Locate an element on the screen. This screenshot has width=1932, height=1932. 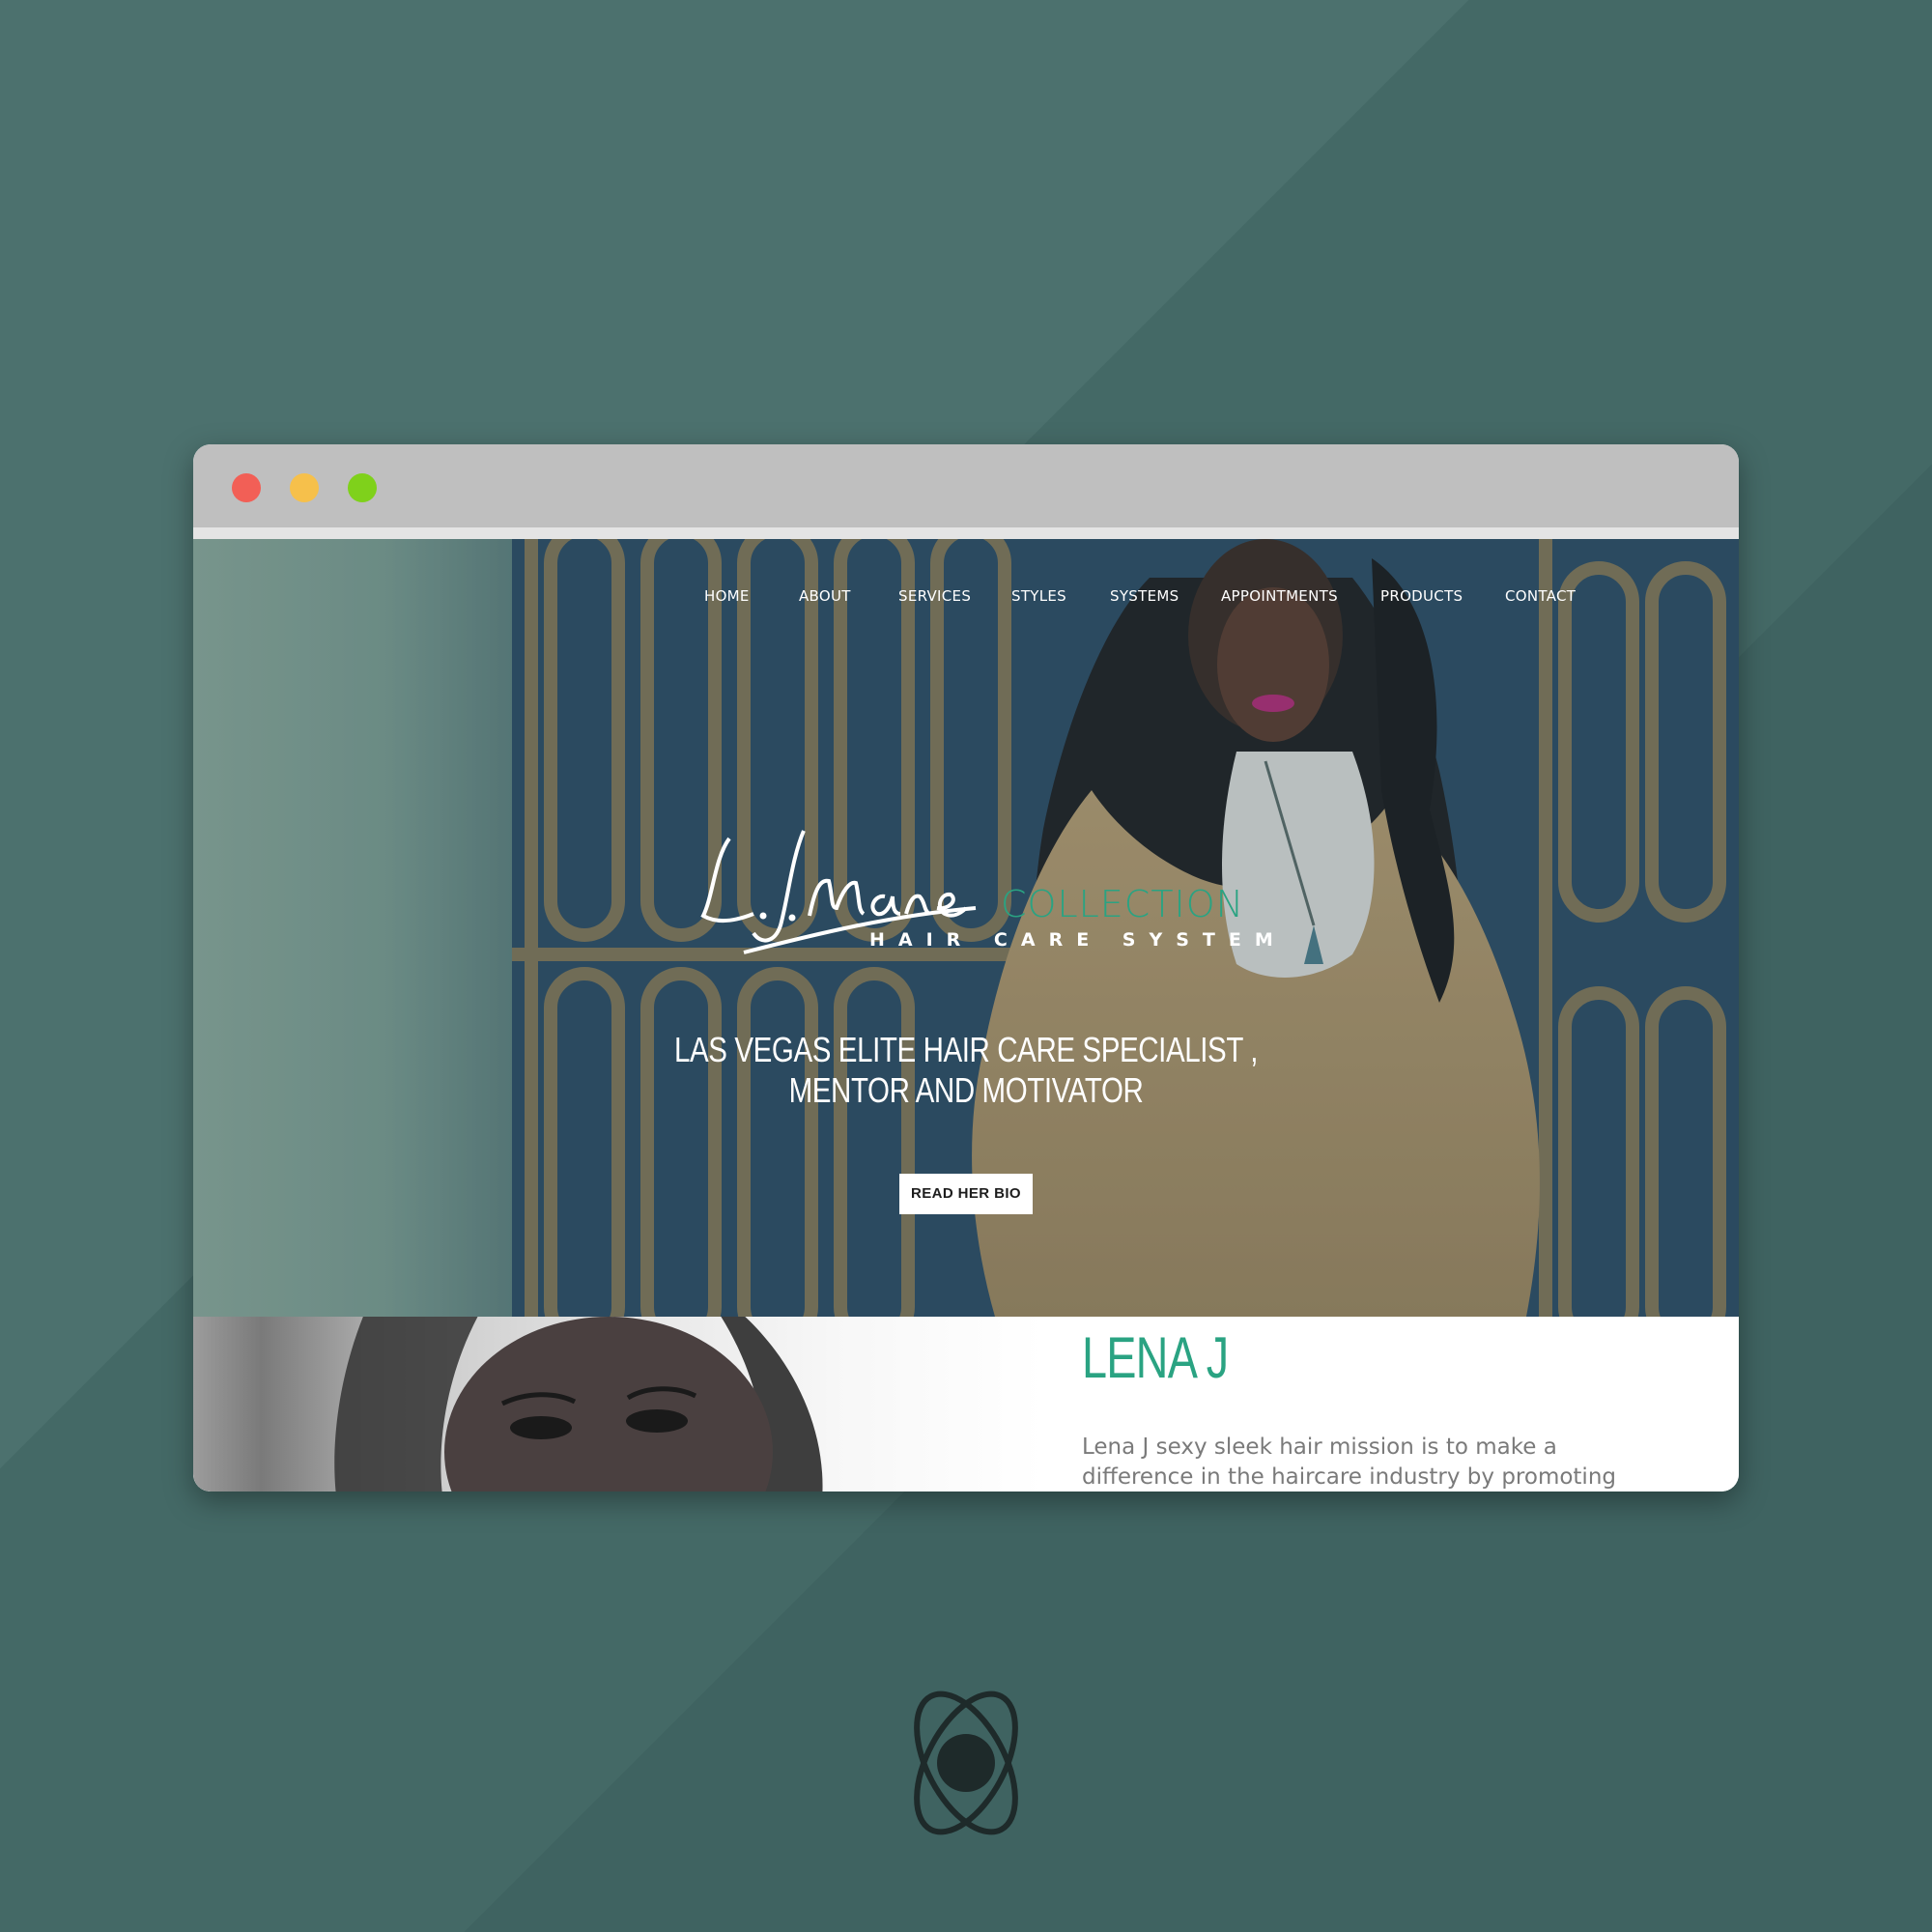
about-title: LENA J is located at coordinates (1155, 1357).